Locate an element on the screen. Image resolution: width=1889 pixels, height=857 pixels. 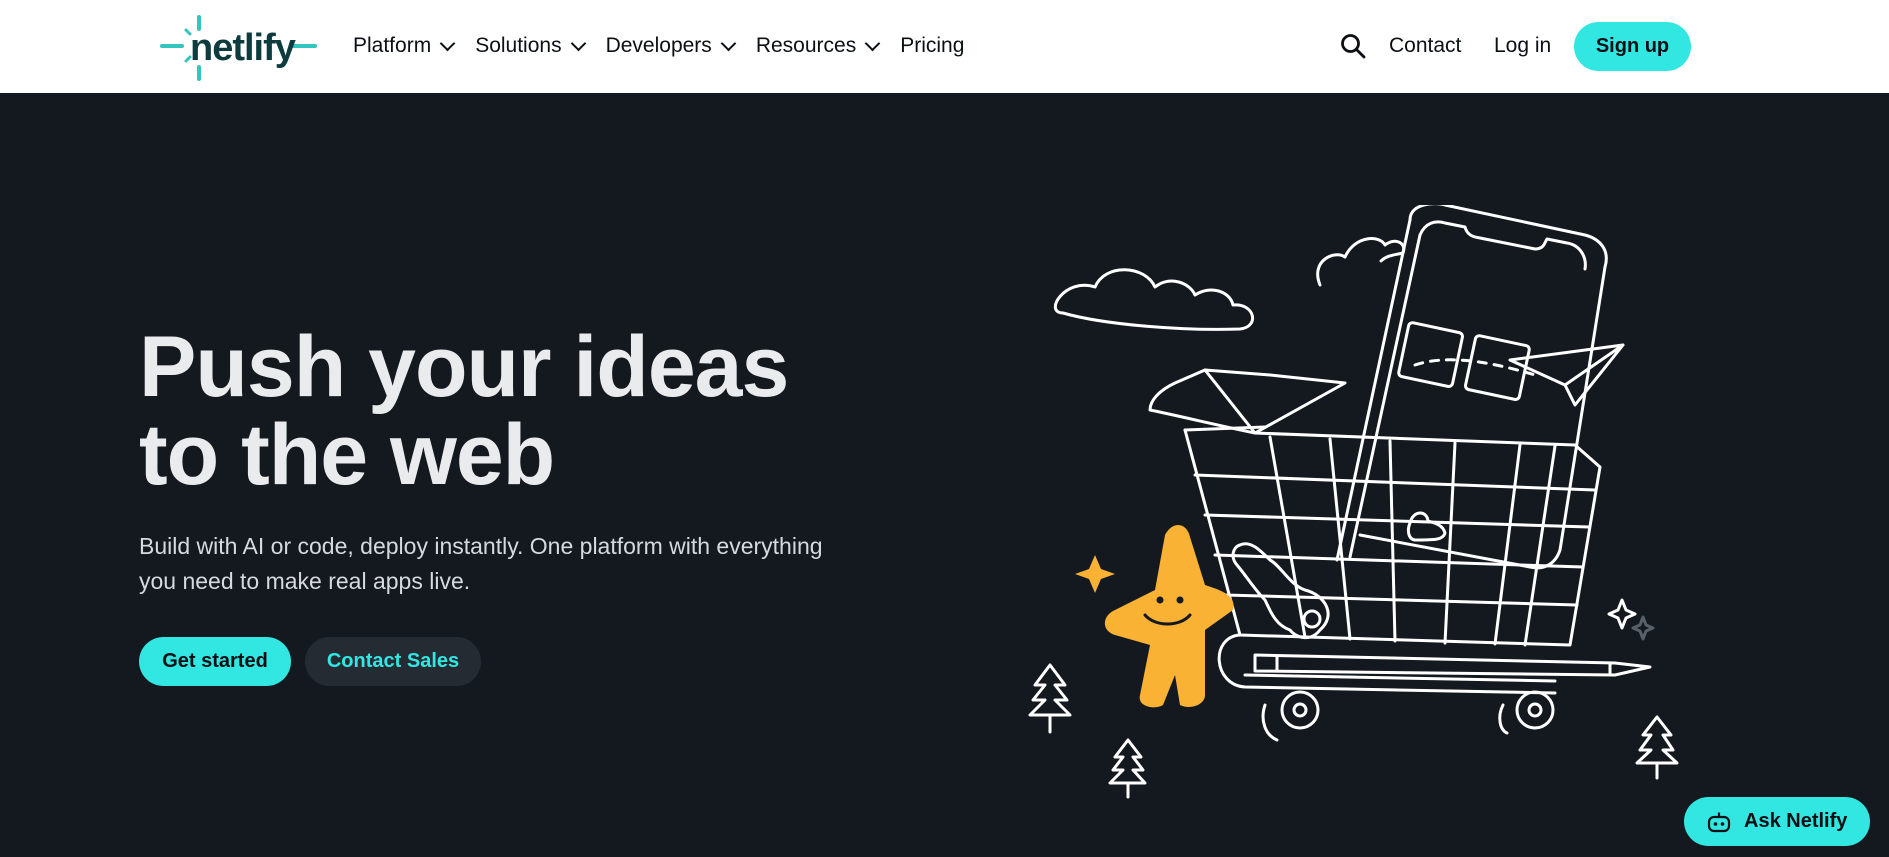
nav-platform-label: Platform is located at coordinates (392, 45).